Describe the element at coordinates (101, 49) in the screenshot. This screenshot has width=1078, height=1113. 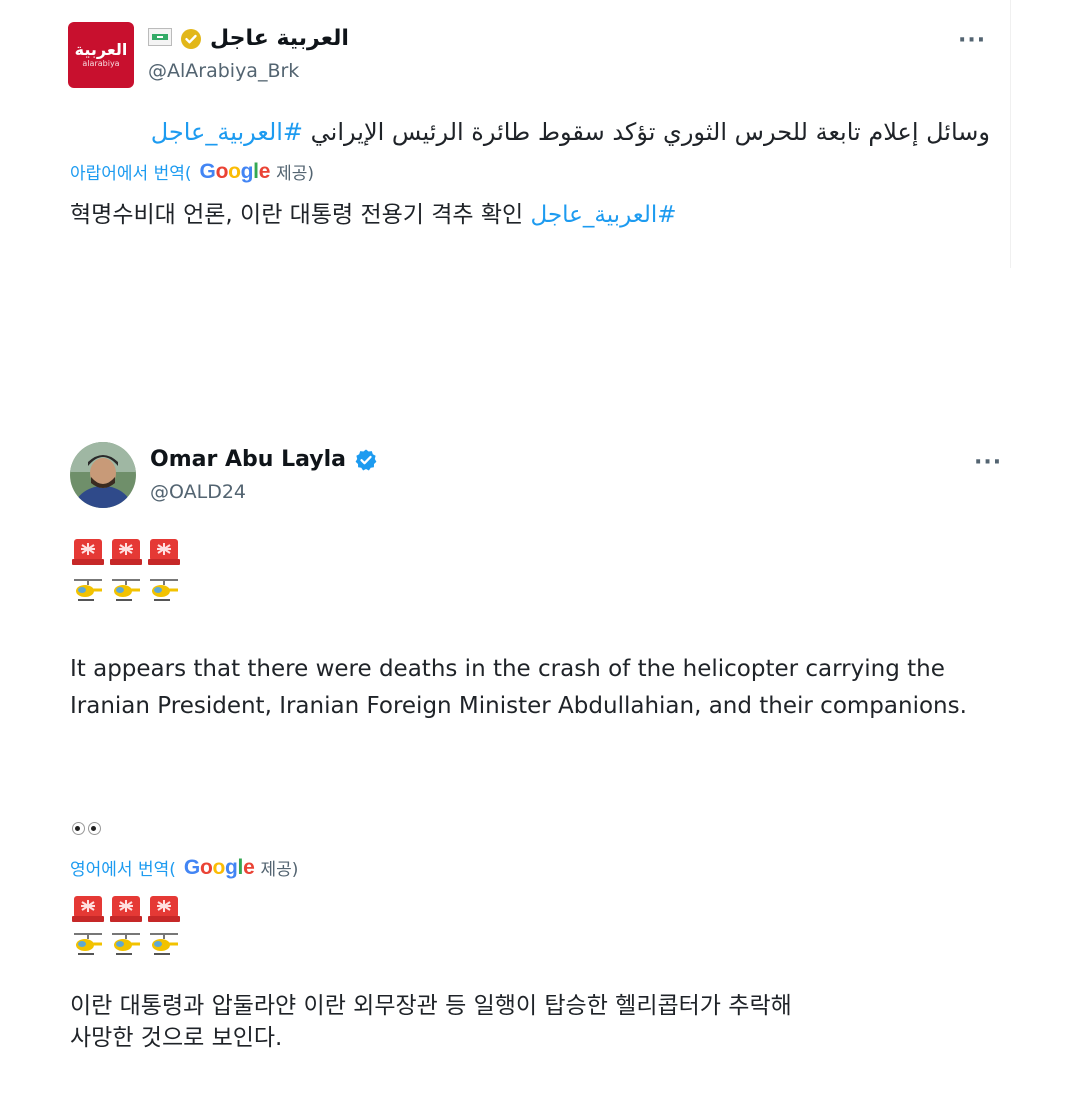
I see `avatar-logo-text: العربية` at that location.